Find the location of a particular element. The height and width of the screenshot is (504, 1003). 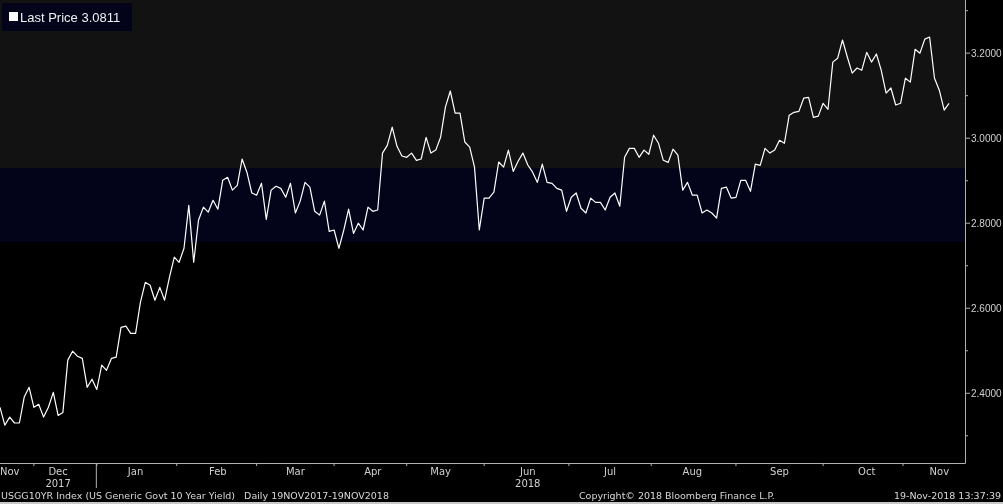

axis-label: 3.2000 is located at coordinates (986, 54).